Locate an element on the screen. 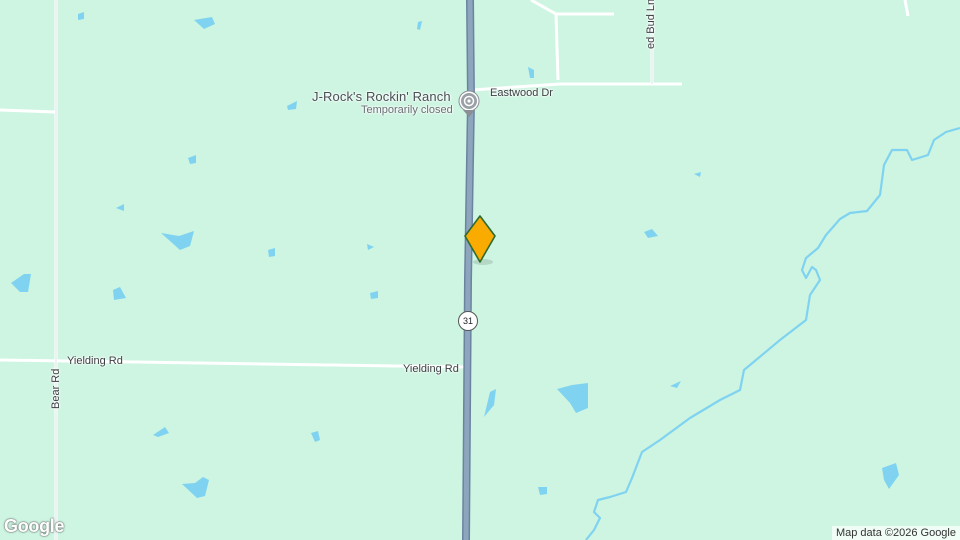  poi-name: J-Rock's Rockin' Ranch is located at coordinates (381, 96).